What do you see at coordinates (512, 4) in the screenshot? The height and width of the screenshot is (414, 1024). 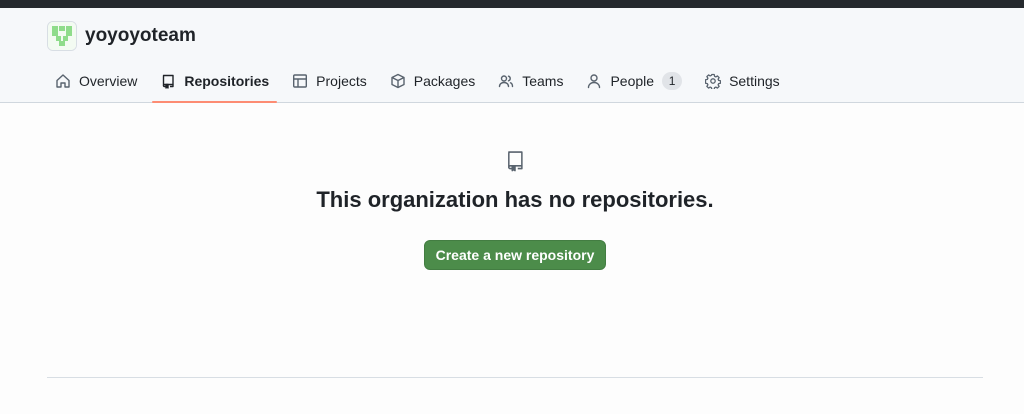 I see `top-dark-bar` at bounding box center [512, 4].